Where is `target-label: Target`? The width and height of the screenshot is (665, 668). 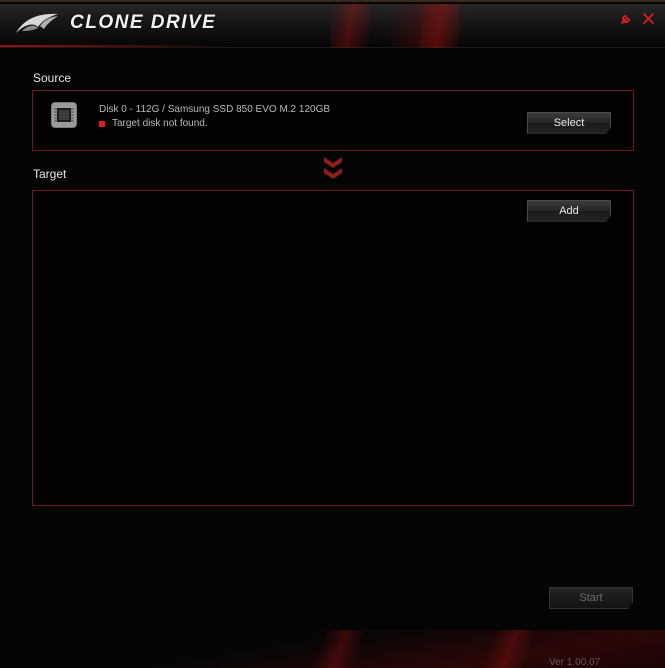 target-label: Target is located at coordinates (50, 174).